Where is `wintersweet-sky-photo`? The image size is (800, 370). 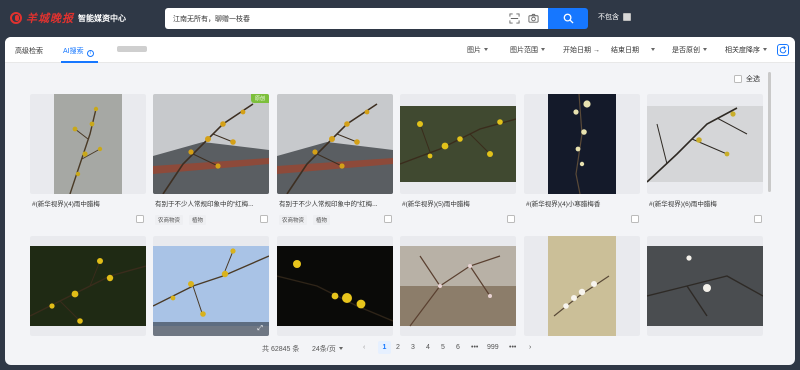 wintersweet-sky-photo is located at coordinates (211, 286).